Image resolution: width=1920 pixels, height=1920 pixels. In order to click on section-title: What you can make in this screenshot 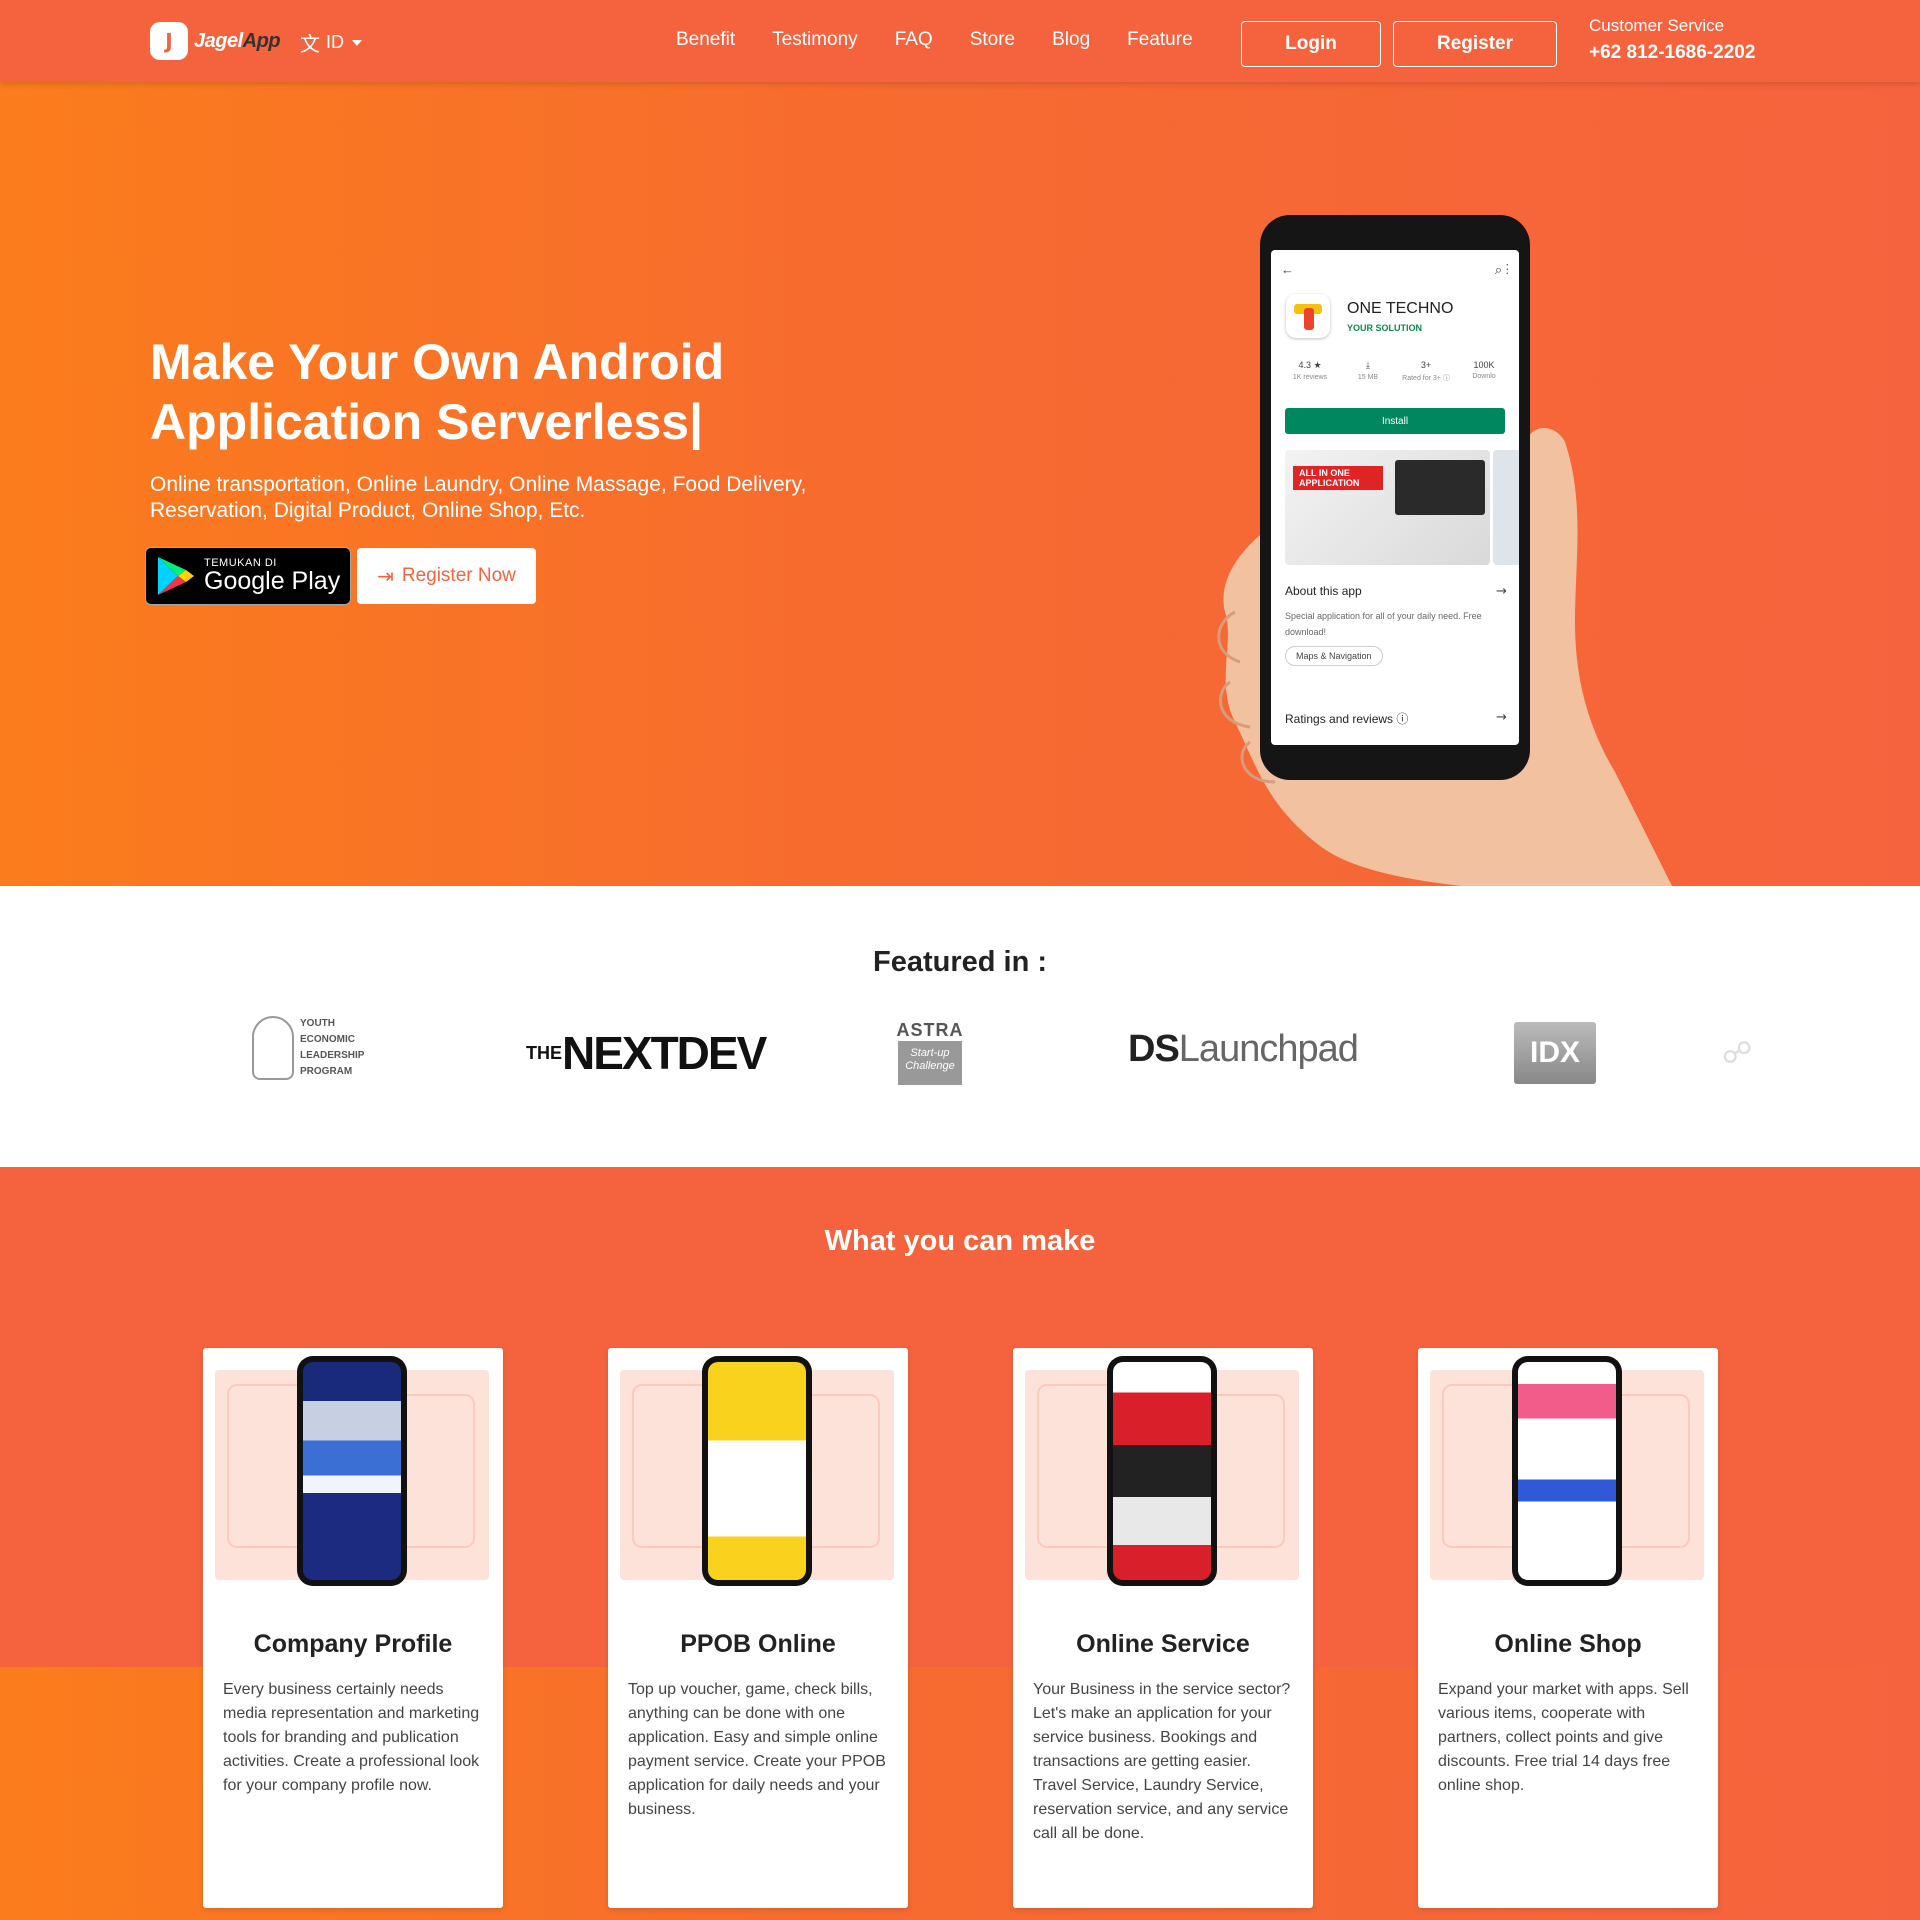, I will do `click(960, 1241)`.